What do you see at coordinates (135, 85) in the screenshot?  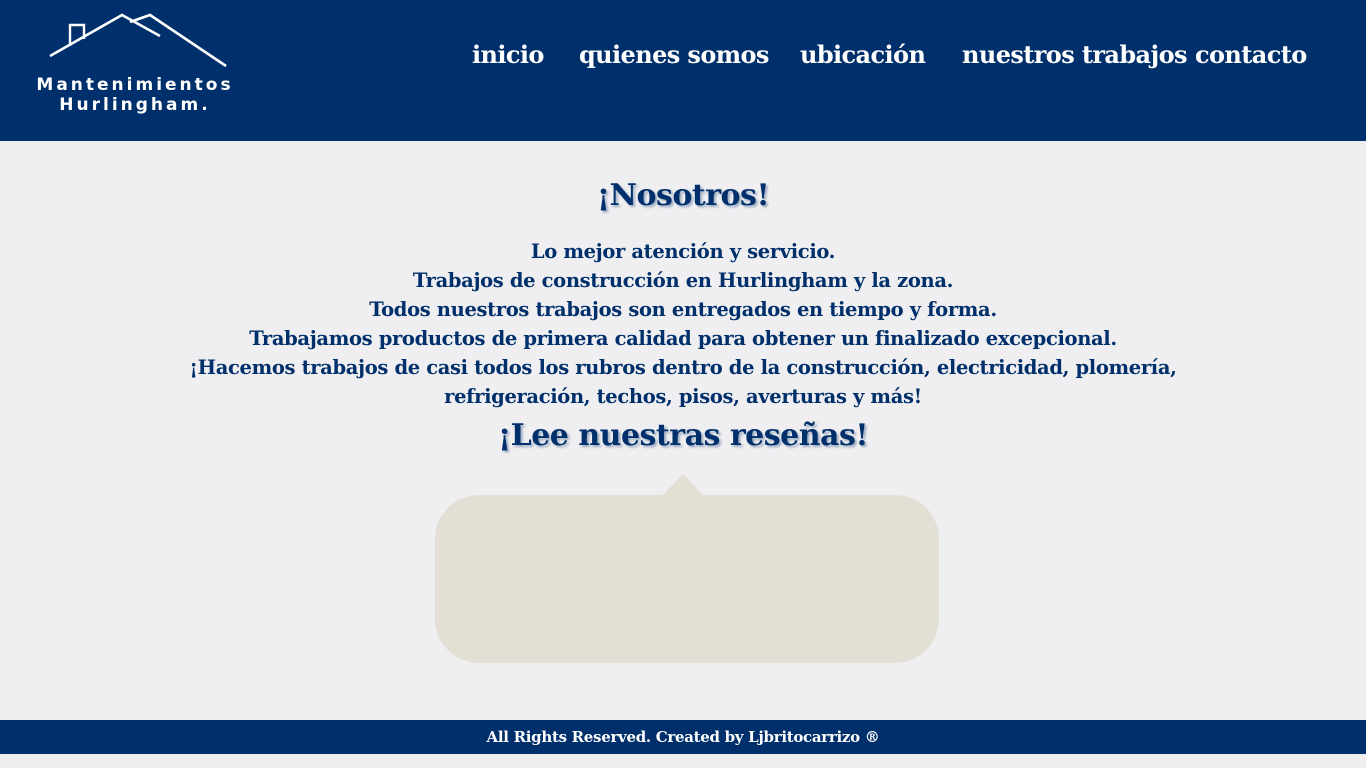 I see `brand-name-line1: Mantenimientos` at bounding box center [135, 85].